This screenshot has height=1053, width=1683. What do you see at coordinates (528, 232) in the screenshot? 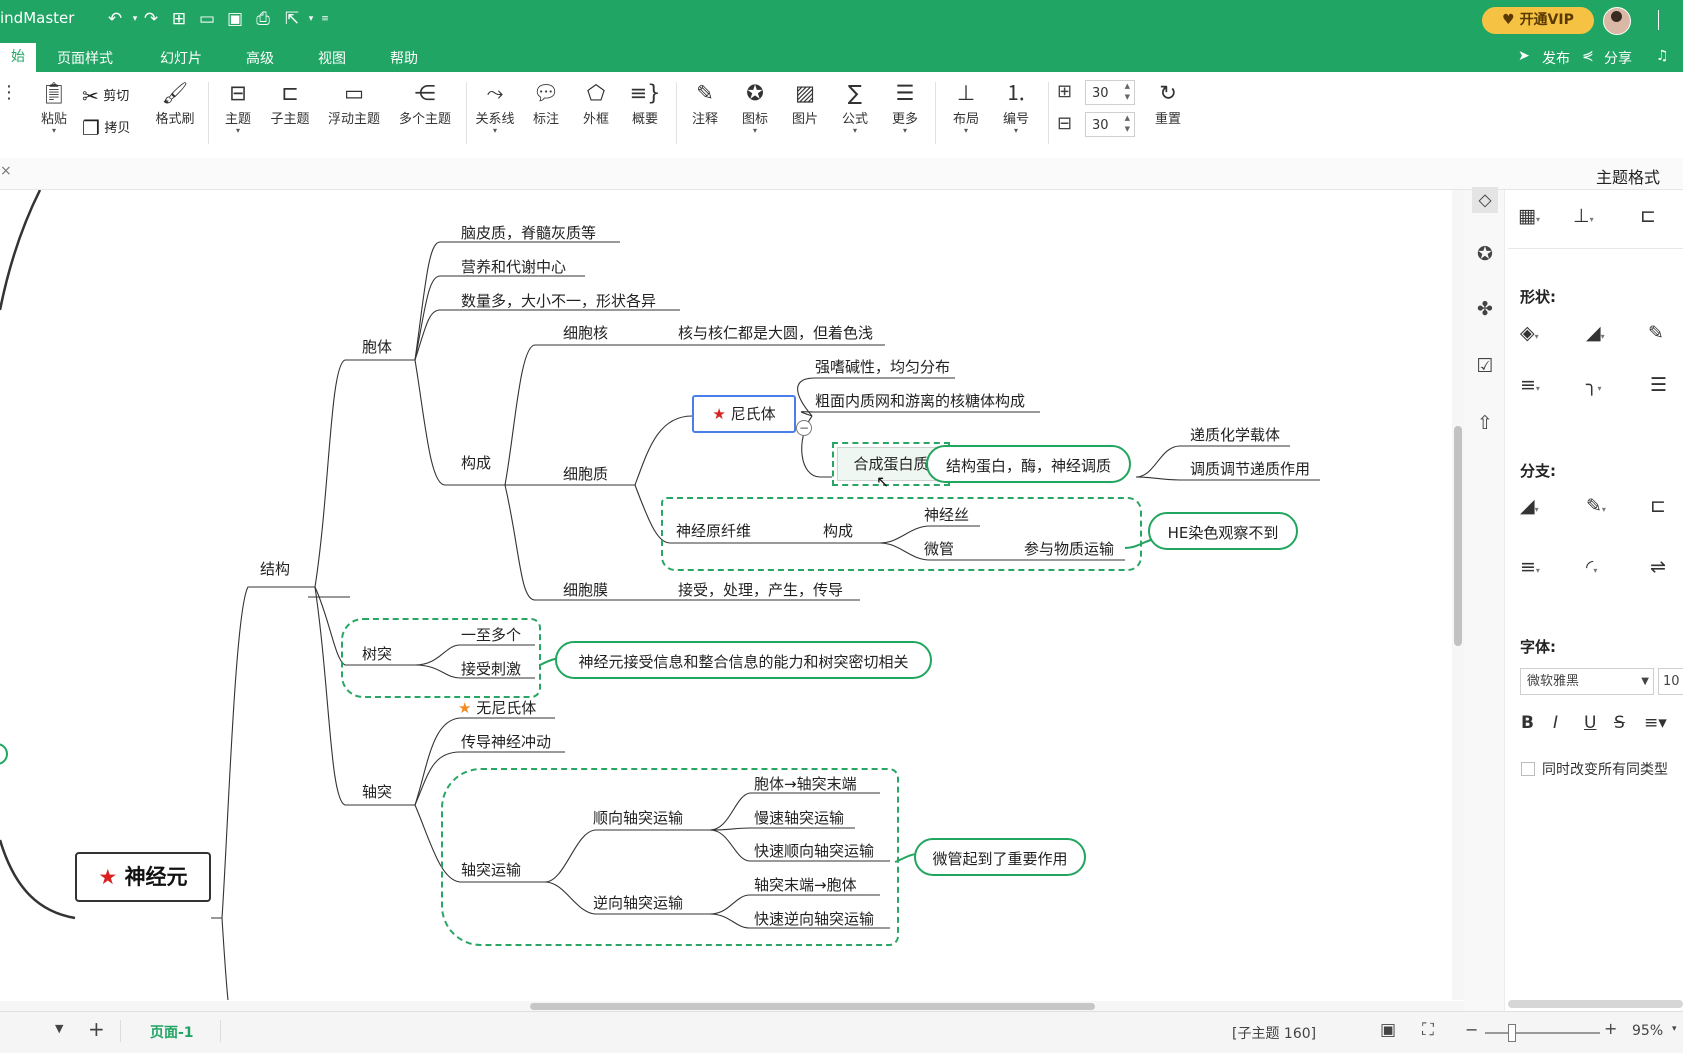
I see `node-soma-item: 脑皮质，脊髓灰质等` at bounding box center [528, 232].